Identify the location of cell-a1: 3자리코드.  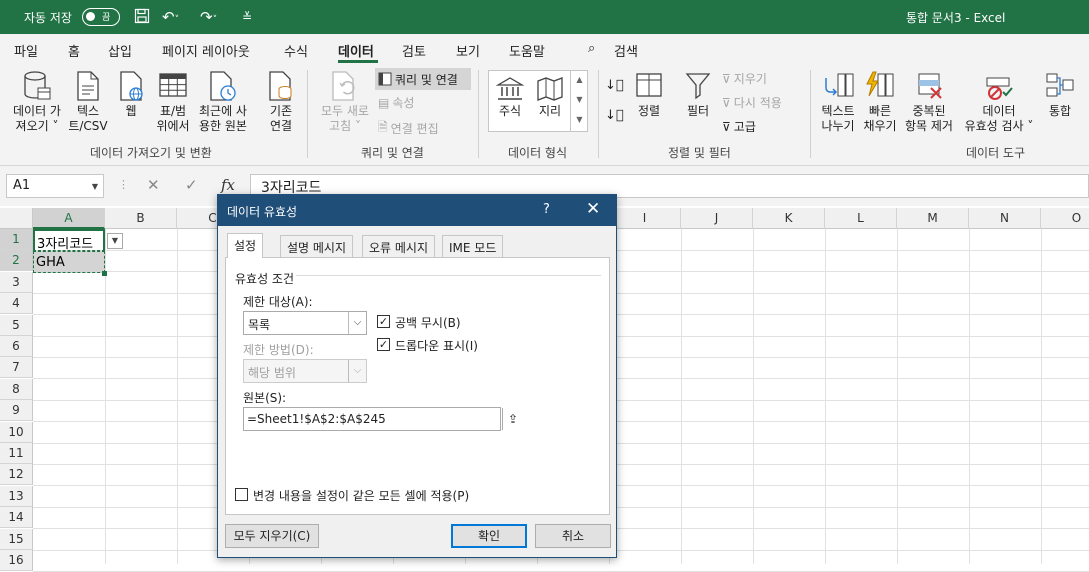
(69, 240).